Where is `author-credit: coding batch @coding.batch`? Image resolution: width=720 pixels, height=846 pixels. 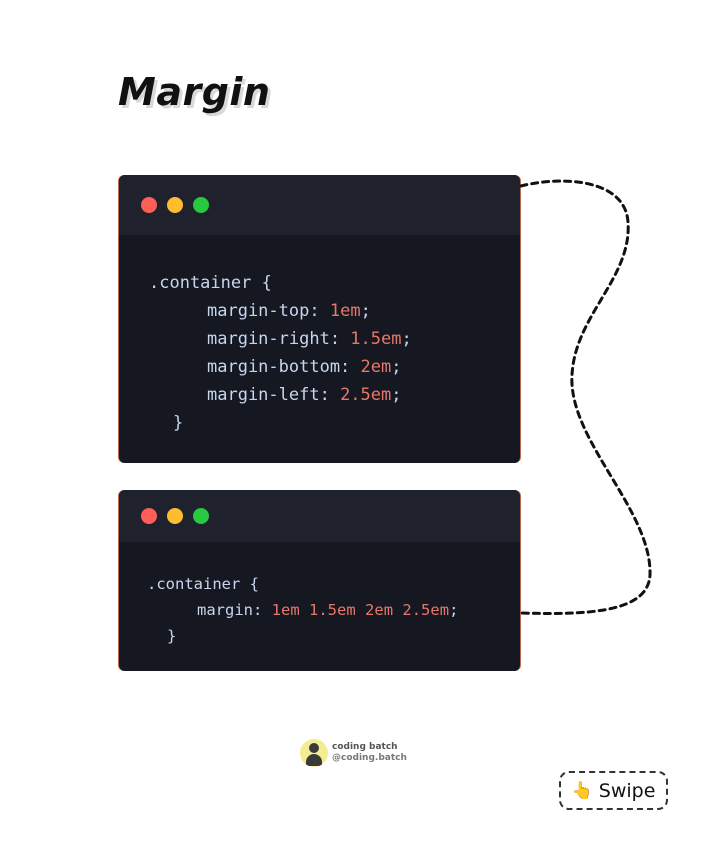 author-credit: coding batch @coding.batch is located at coordinates (353, 753).